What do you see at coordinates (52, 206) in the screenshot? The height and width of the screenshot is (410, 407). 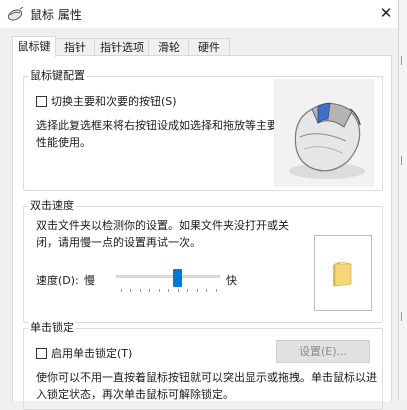 I see `group-legend: 双击速度` at bounding box center [52, 206].